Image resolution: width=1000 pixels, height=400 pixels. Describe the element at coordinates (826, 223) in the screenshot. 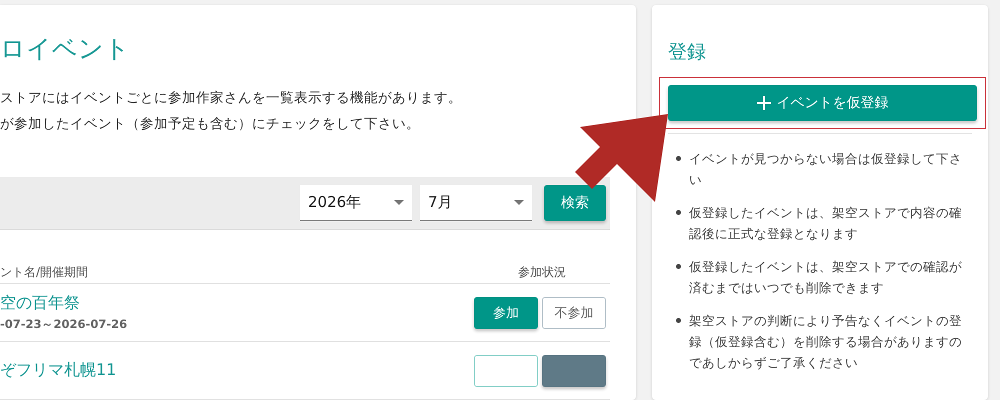

I see `note-item: 仮登録したイベントは、架空ストアで内容の確認後に正式な登録となります` at that location.